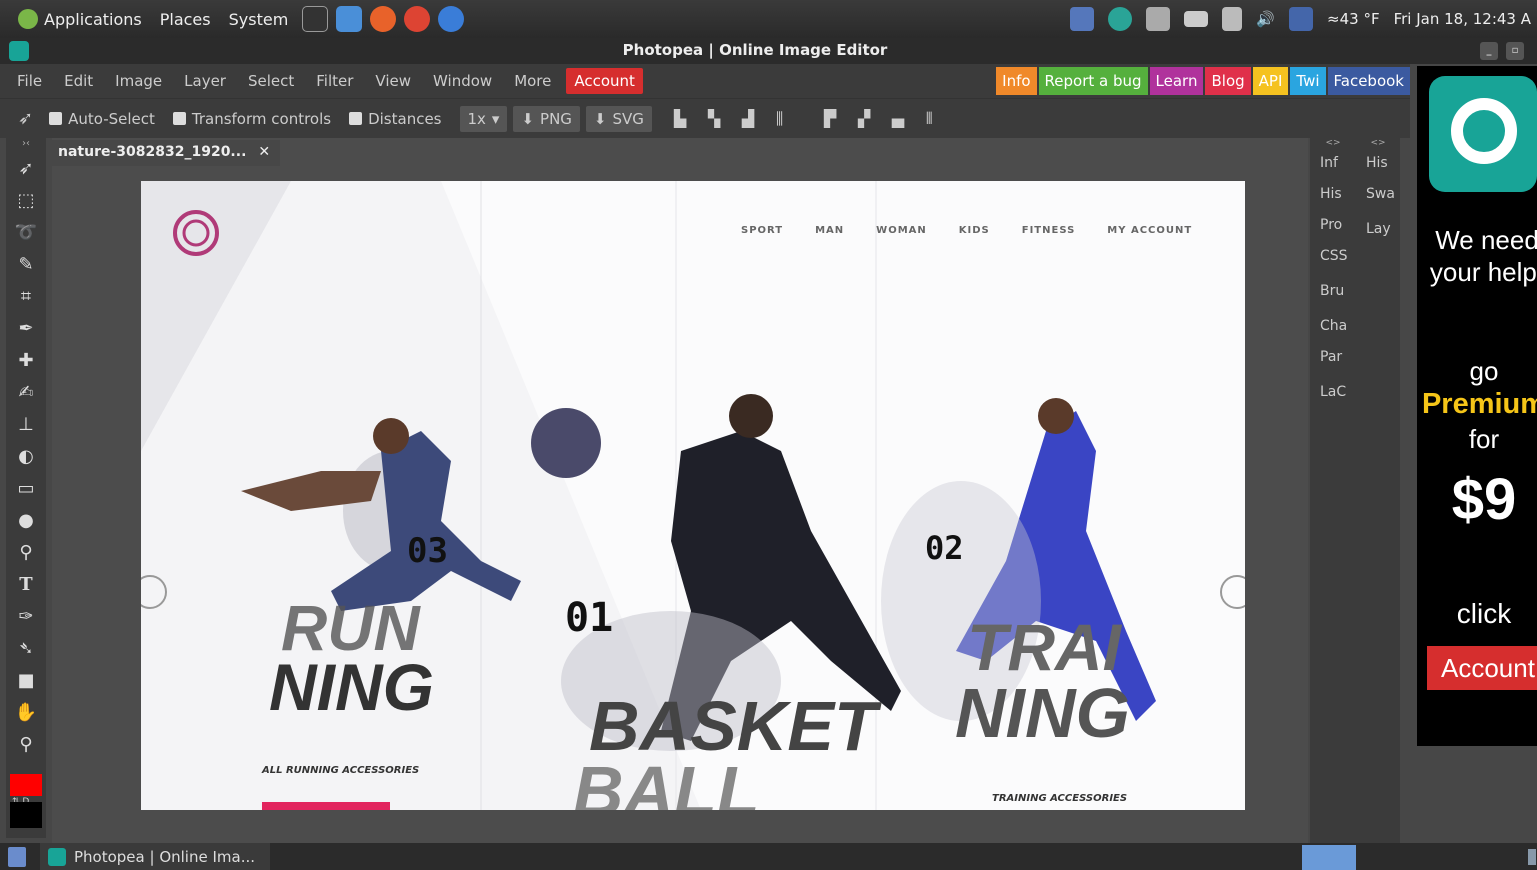 This screenshot has height=870, width=1537. Describe the element at coordinates (1333, 196) in the screenshot. I see `panel-histogram: His` at that location.